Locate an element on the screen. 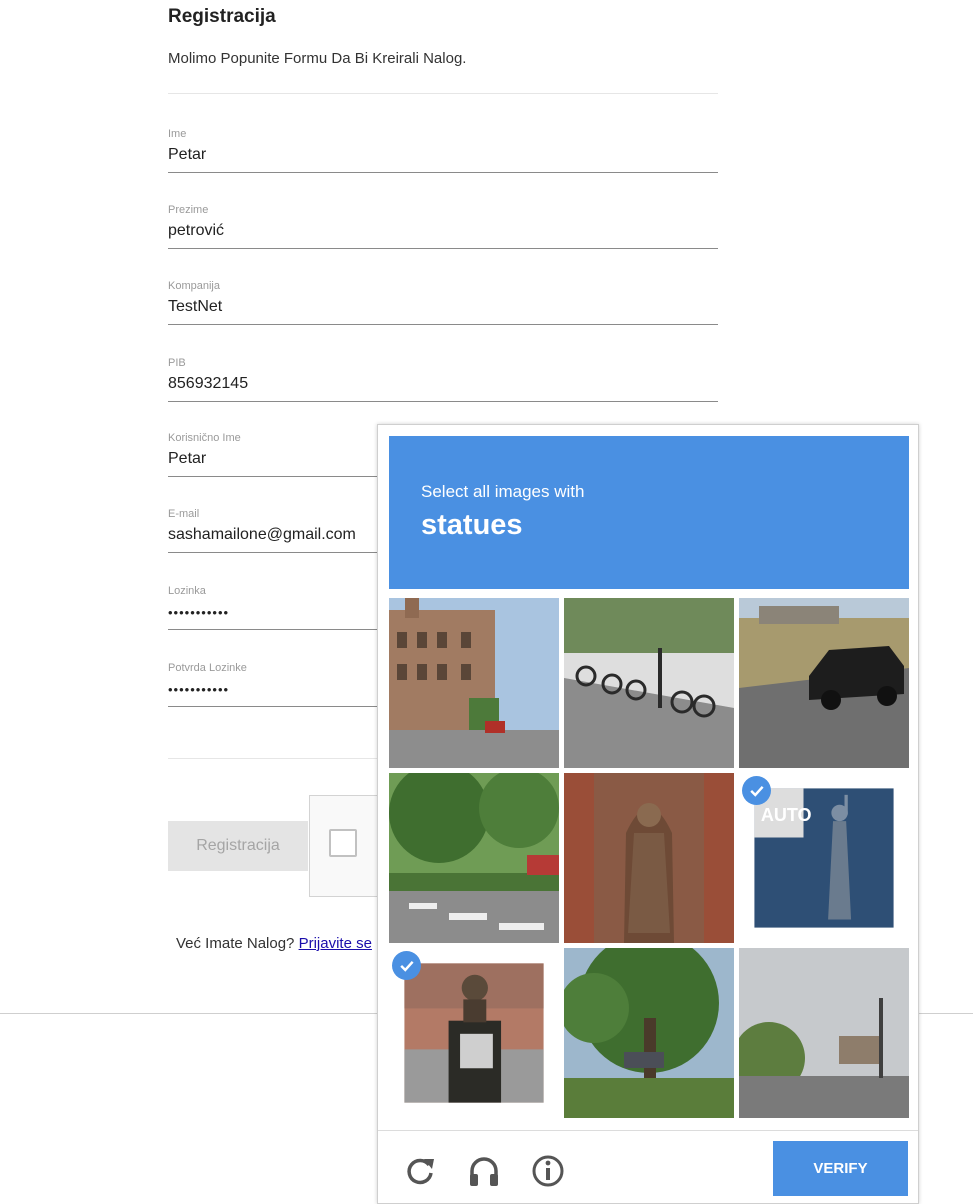 Image resolution: width=973 pixels, height=1204 pixels. captcha-tile-bust-statue is located at coordinates (474, 1033).